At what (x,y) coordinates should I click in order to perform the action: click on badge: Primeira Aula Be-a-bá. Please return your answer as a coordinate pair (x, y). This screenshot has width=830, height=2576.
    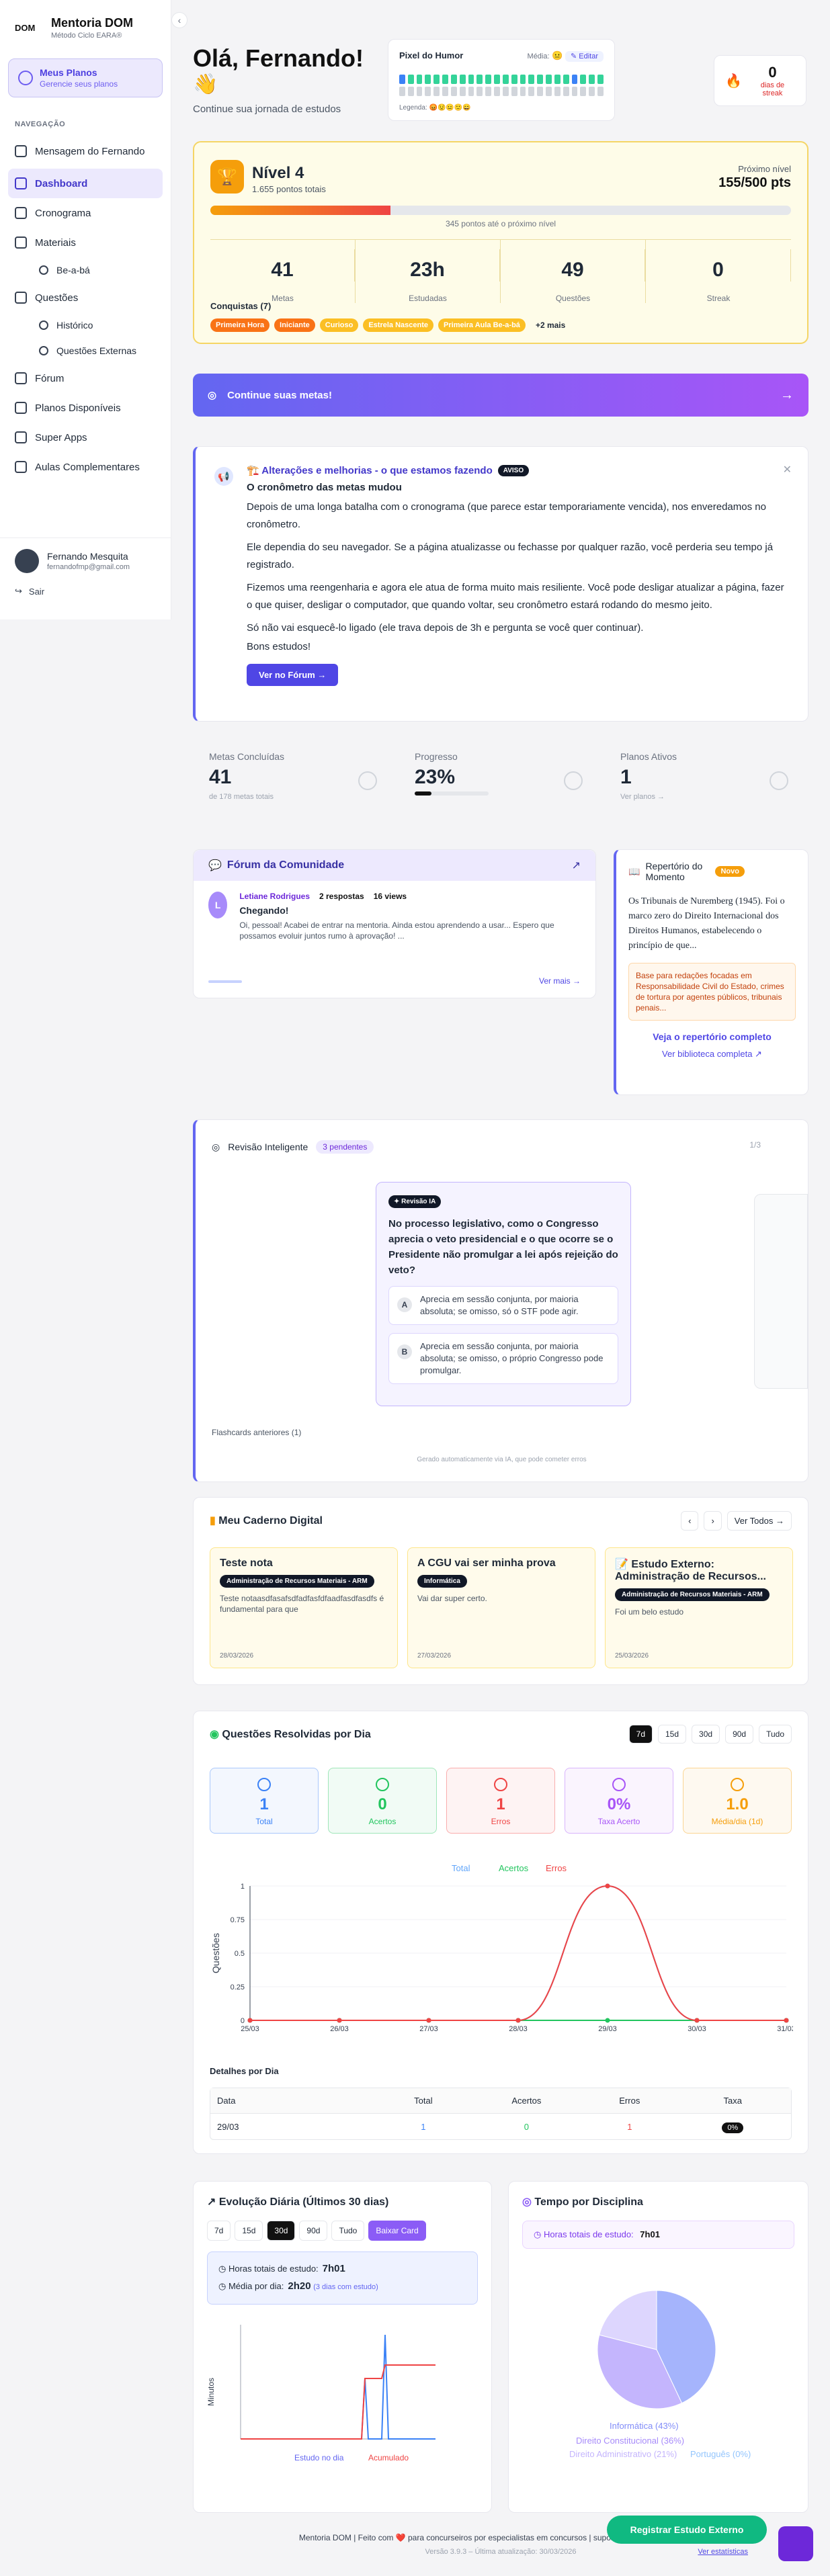
    Looking at the image, I should click on (482, 325).